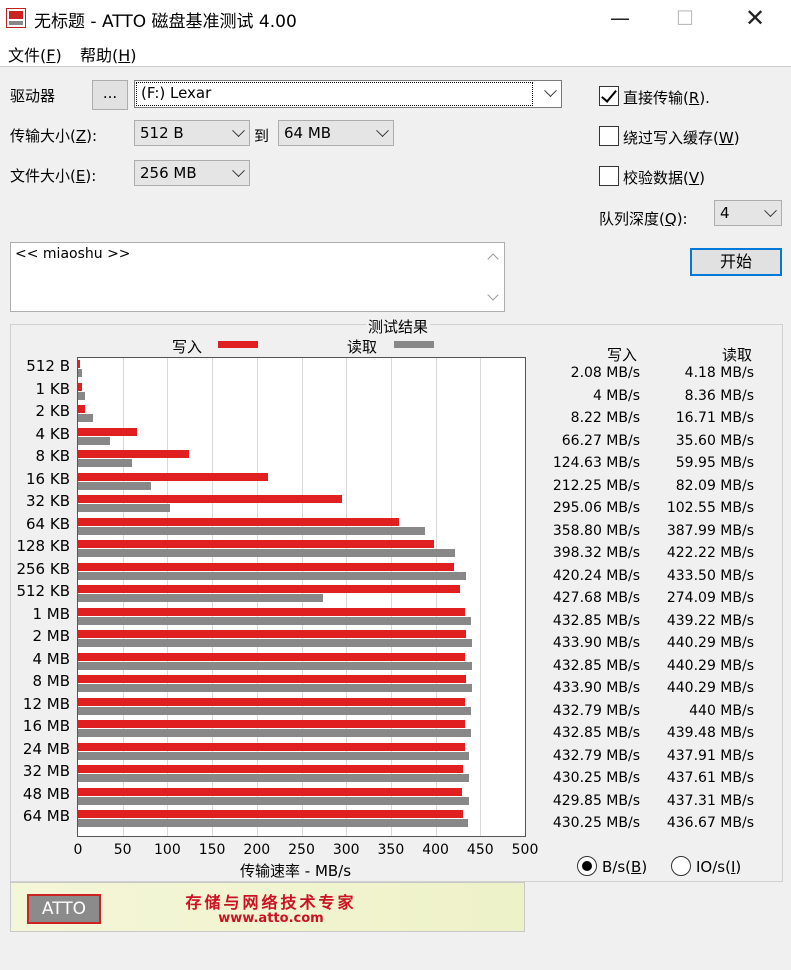  What do you see at coordinates (710, 508) in the screenshot?
I see `read-value: 102.55 MB/s` at bounding box center [710, 508].